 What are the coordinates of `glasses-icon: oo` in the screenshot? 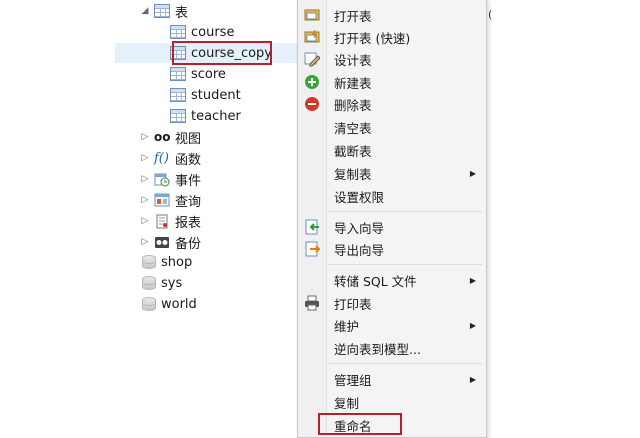 It's located at (162, 137).